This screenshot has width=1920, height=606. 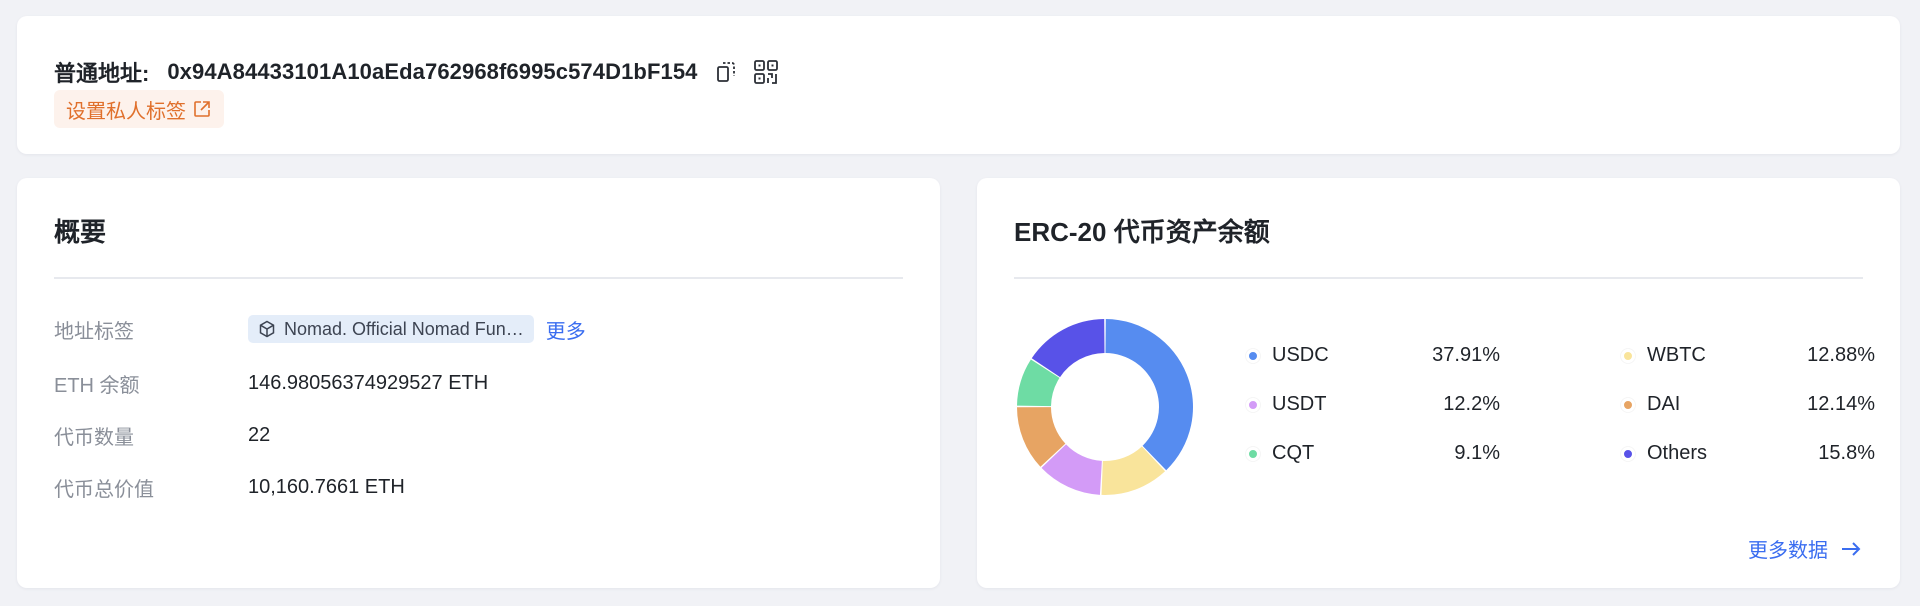 I want to click on more-data-link: 更多数据, so click(x=1805, y=548).